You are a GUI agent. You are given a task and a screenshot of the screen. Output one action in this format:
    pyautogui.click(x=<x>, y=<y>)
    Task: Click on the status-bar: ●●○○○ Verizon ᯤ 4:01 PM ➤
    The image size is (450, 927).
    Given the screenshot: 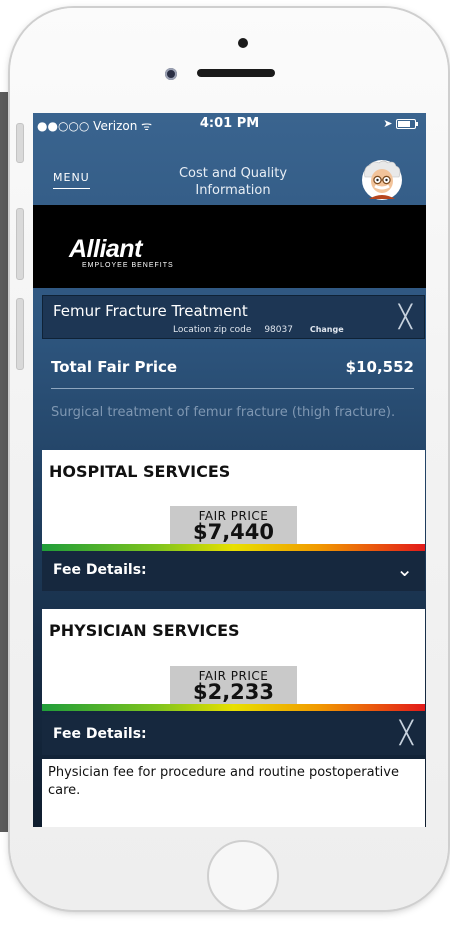 What is the action you would take?
    pyautogui.click(x=229, y=125)
    